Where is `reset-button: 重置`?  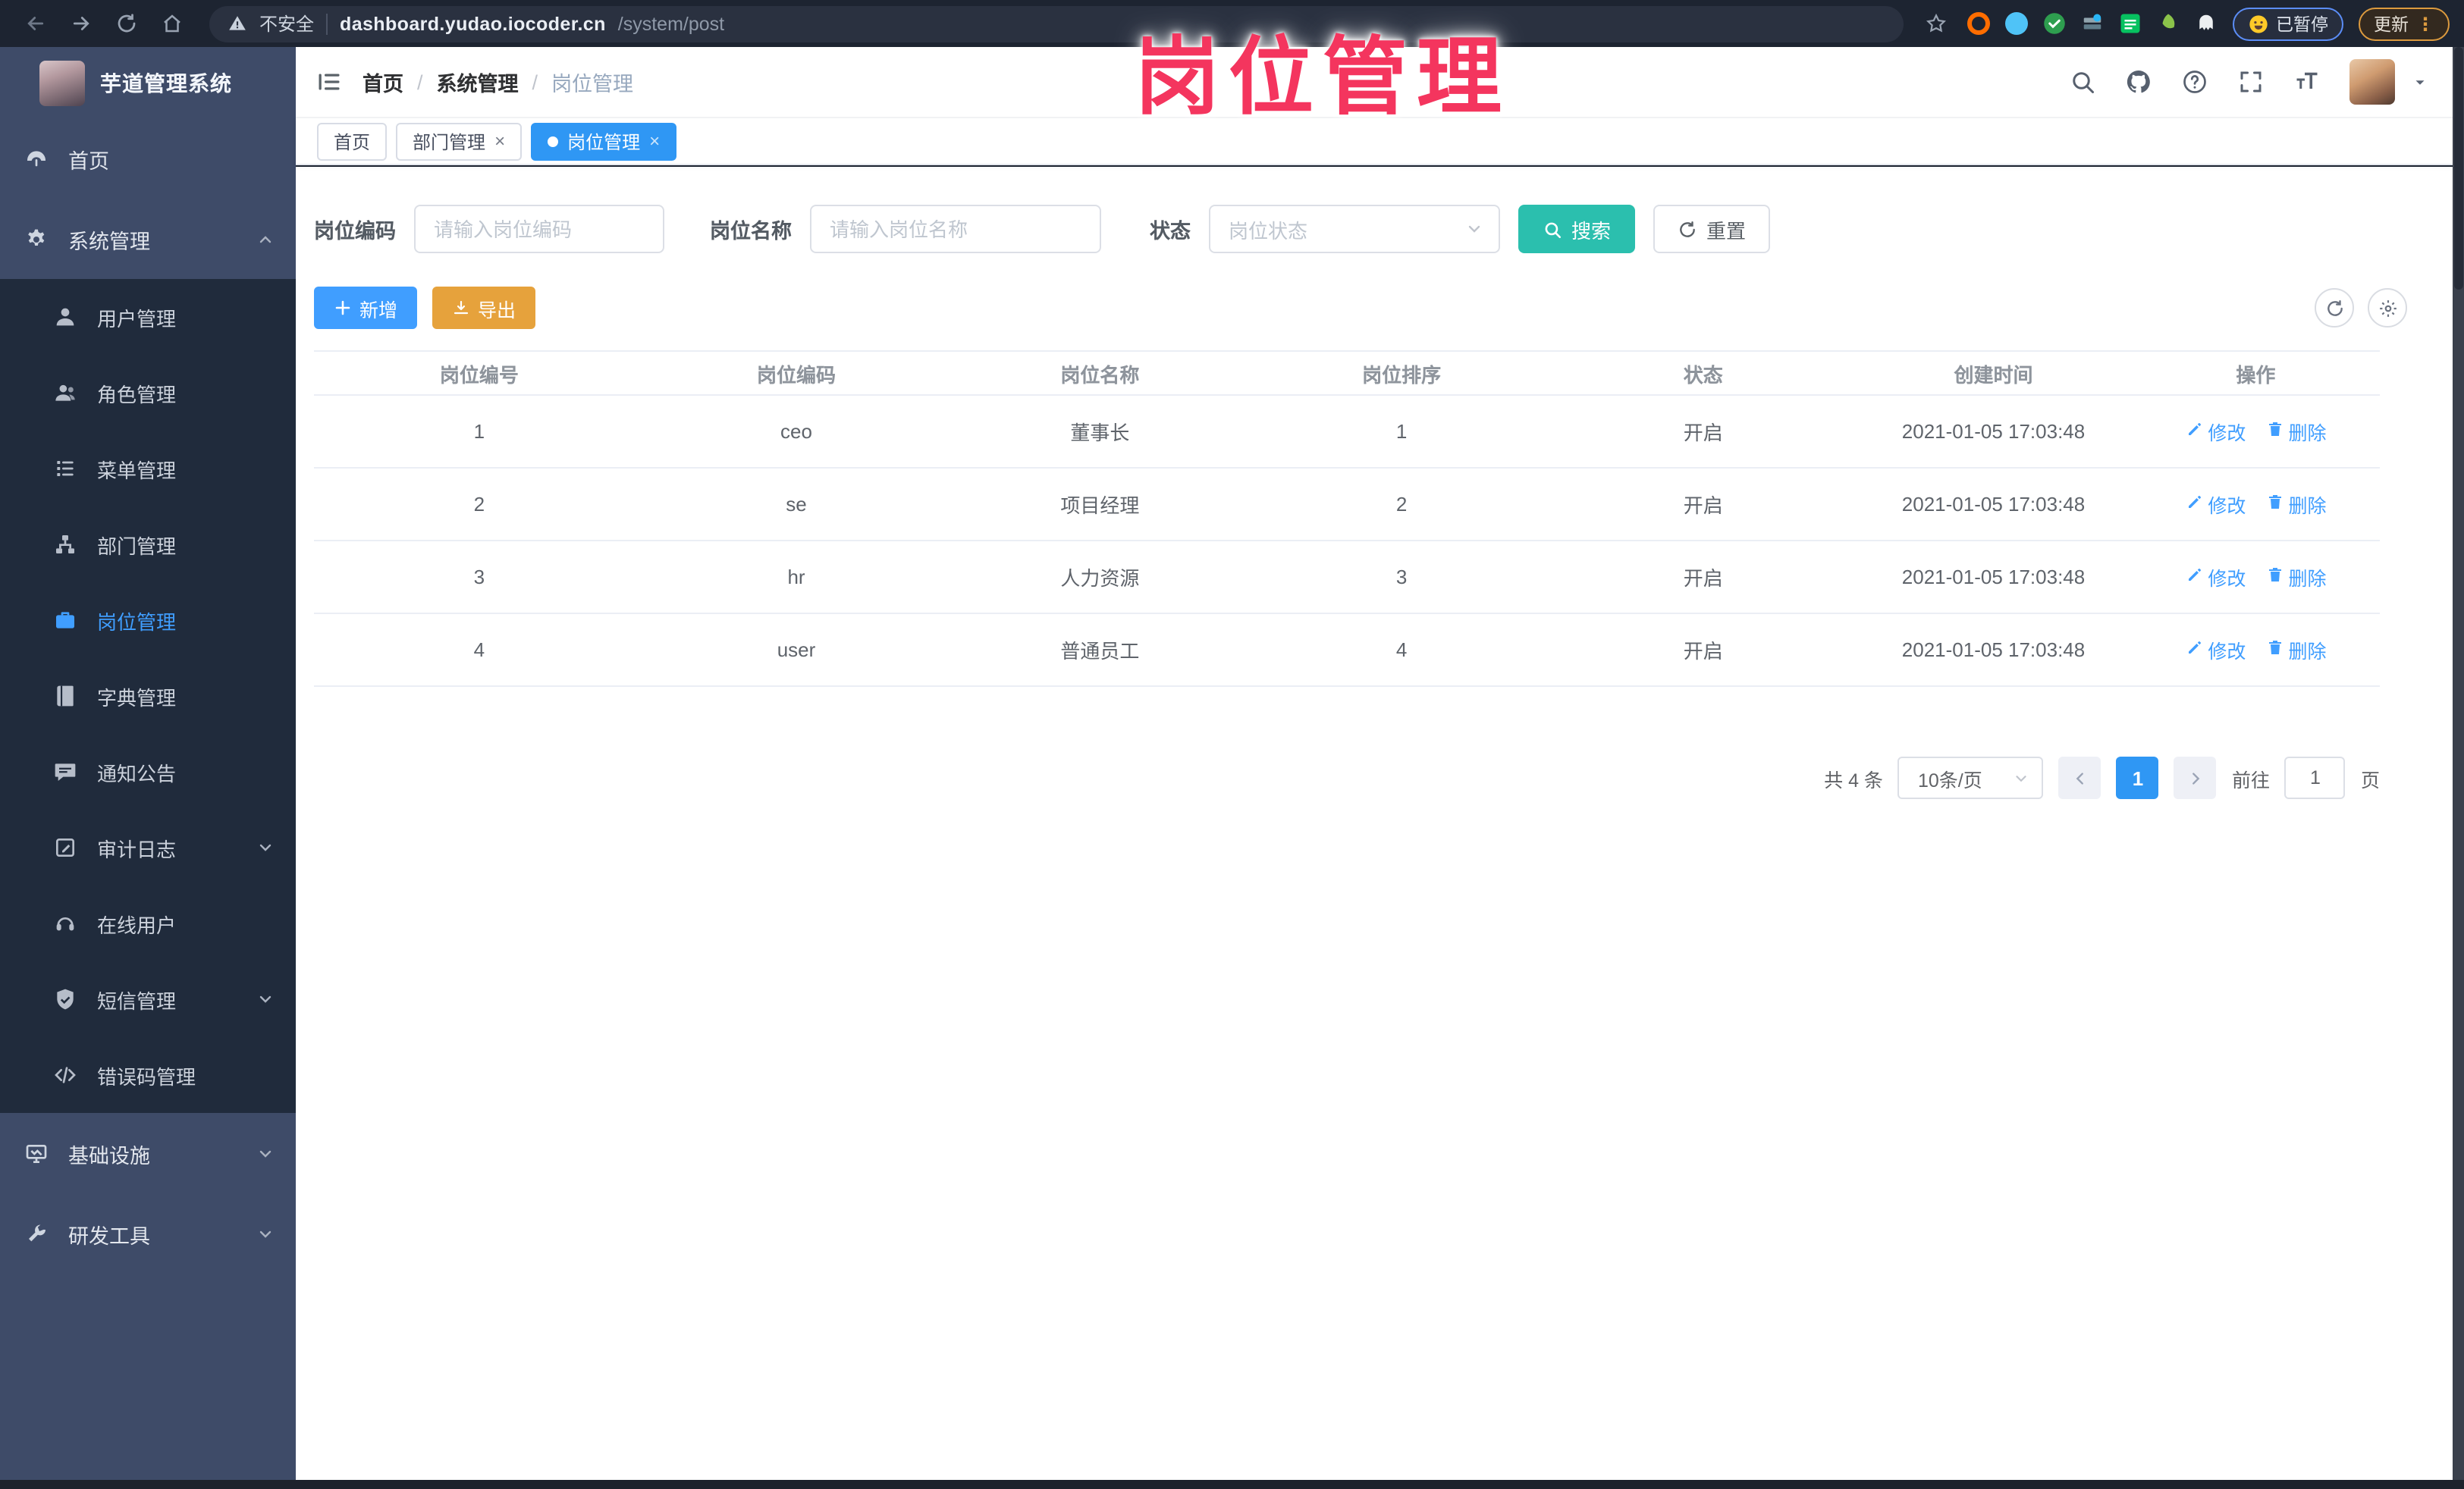 reset-button: 重置 is located at coordinates (1712, 229).